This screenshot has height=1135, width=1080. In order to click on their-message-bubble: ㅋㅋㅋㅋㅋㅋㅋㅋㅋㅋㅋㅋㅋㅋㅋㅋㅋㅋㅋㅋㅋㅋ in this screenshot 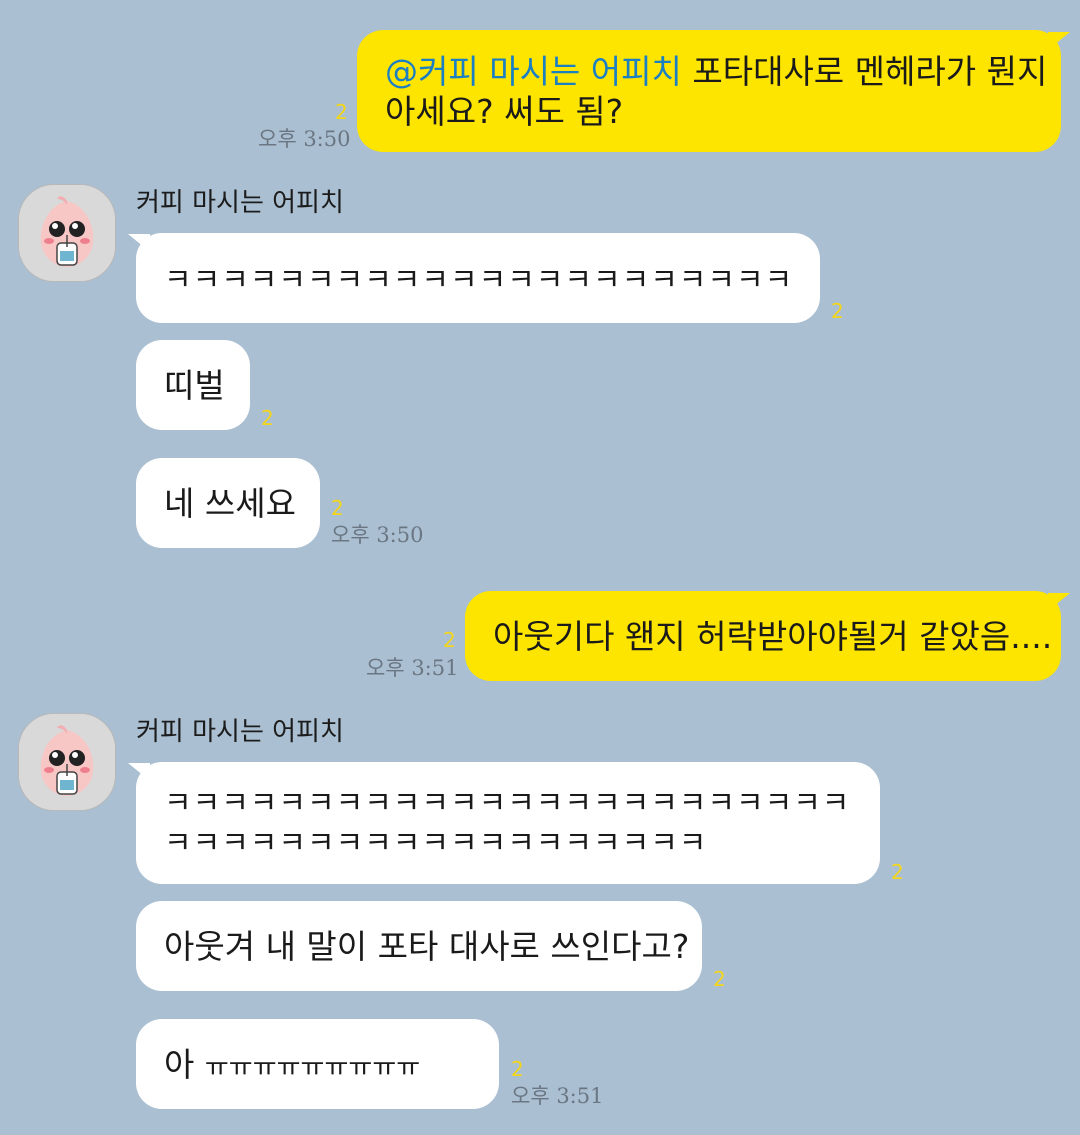, I will do `click(478, 278)`.